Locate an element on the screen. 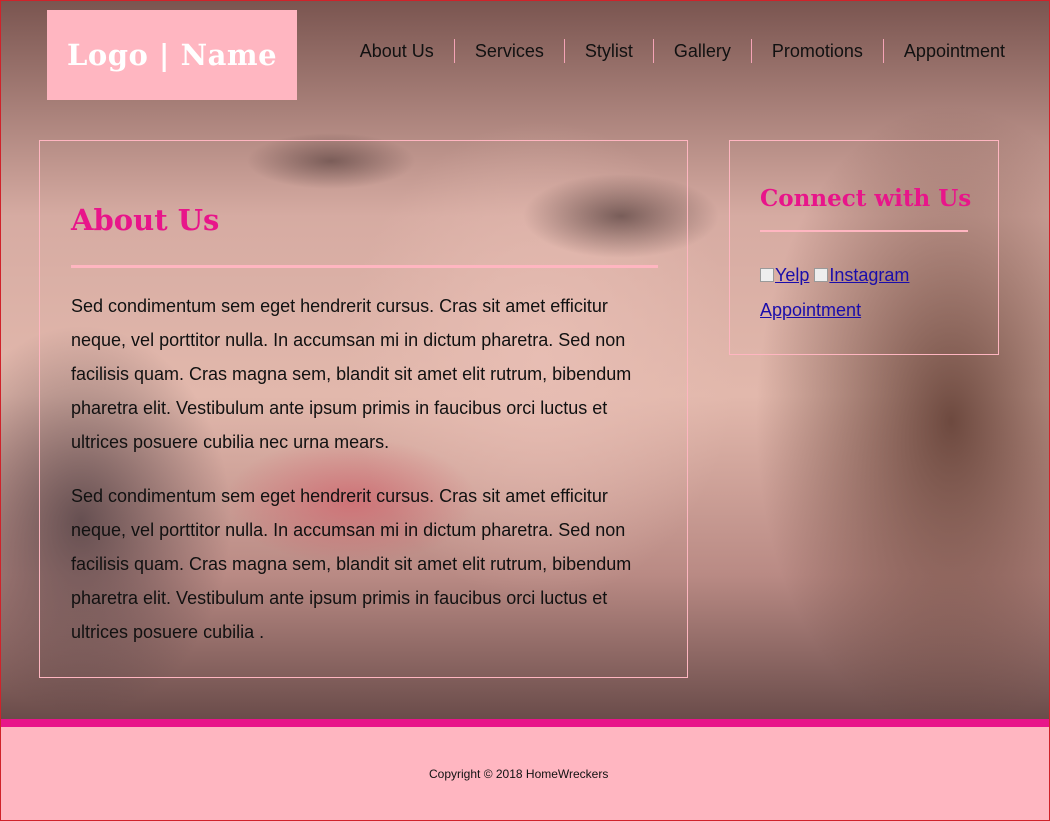 The height and width of the screenshot is (821, 1050). nav-promotions: Promotions is located at coordinates (816, 51).